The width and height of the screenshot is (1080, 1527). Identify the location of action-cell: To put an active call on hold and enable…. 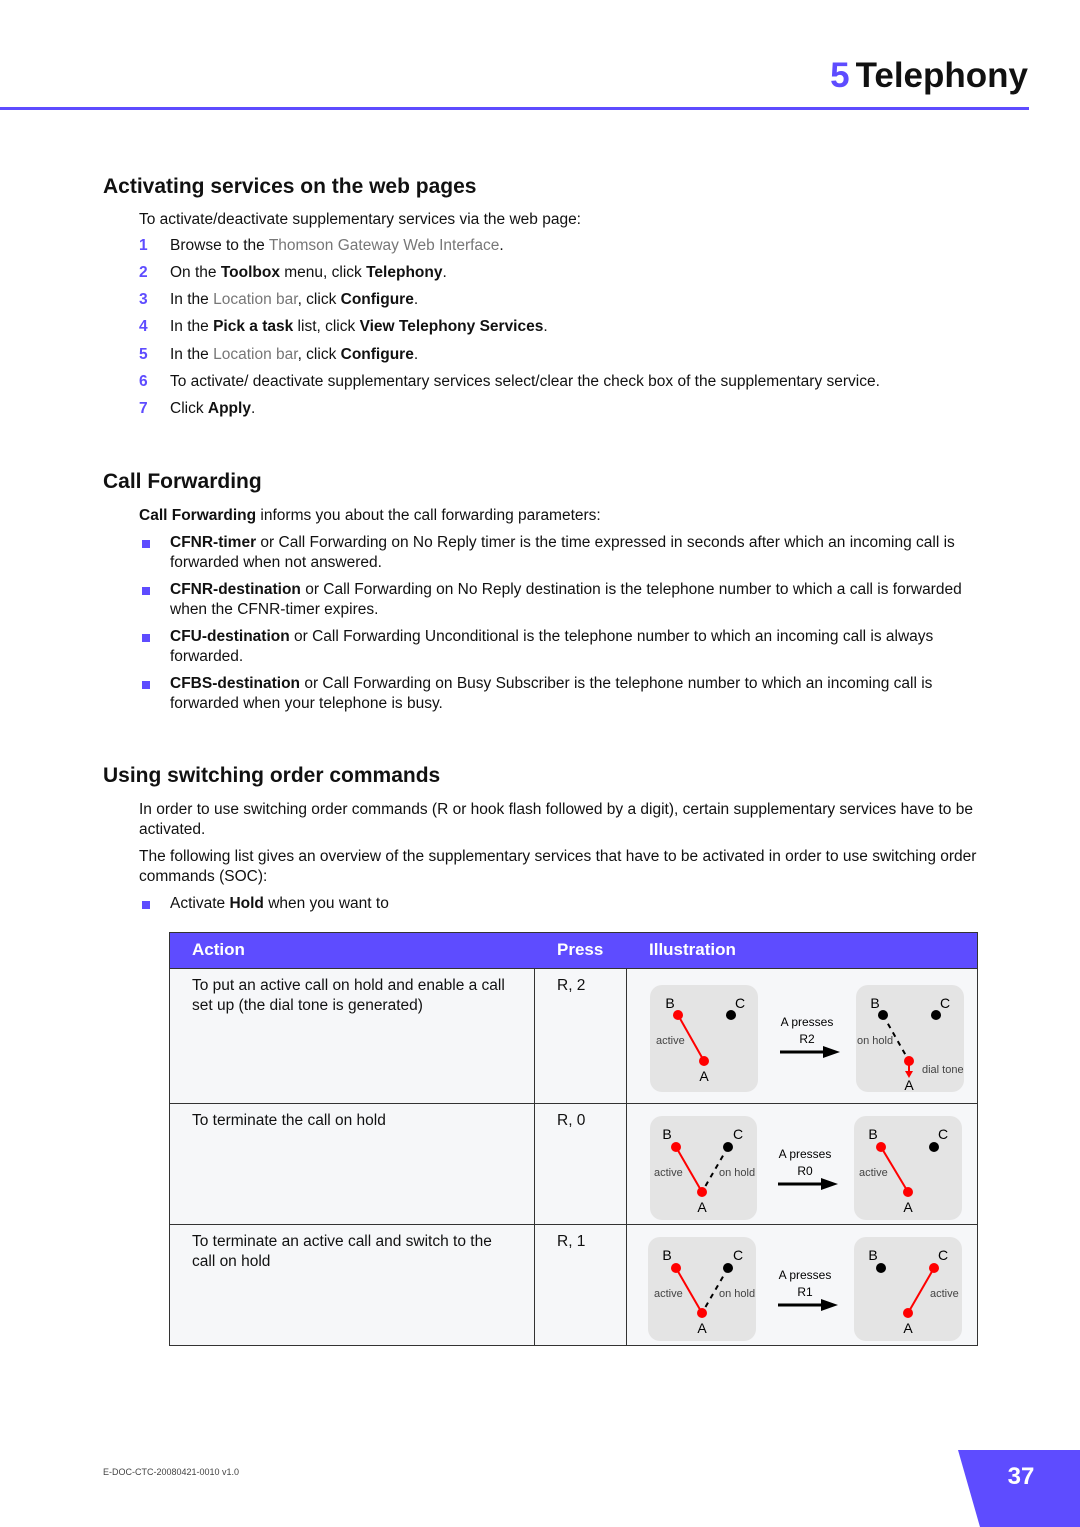
(348, 995).